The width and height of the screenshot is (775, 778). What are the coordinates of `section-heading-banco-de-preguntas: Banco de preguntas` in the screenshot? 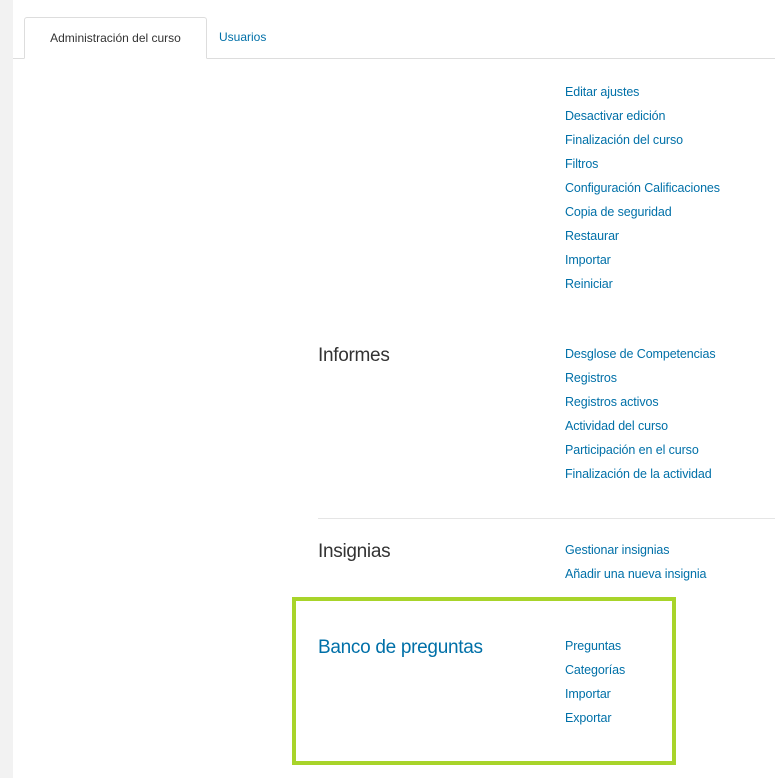 It's located at (400, 648).